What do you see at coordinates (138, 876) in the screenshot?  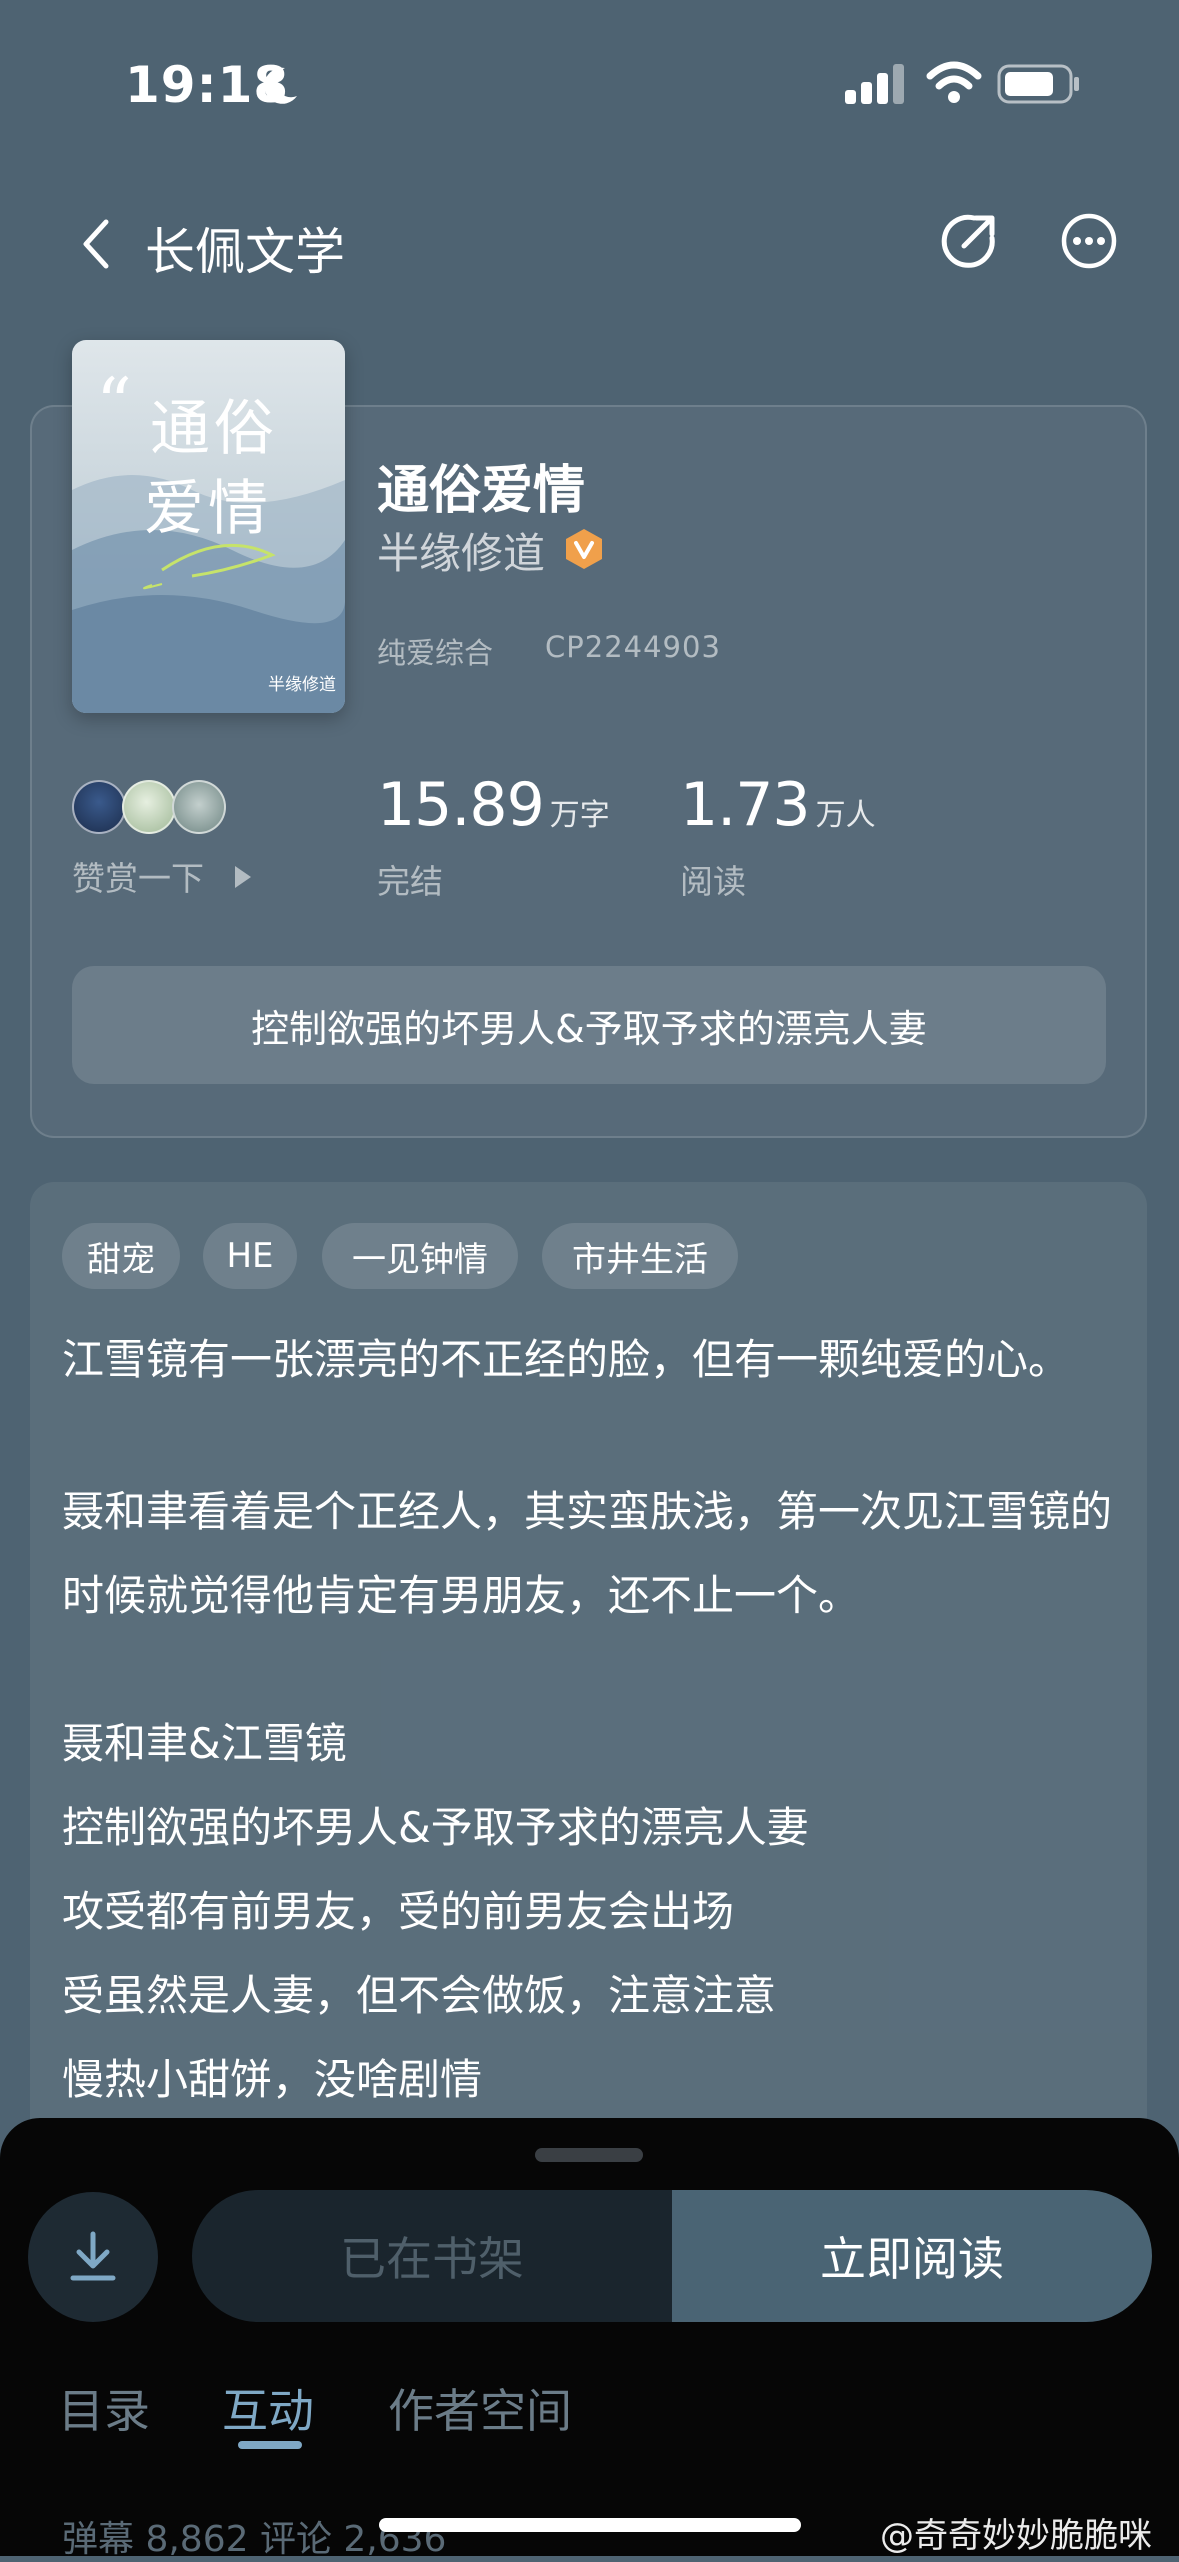 I see `reward-link: 赞赏一下` at bounding box center [138, 876].